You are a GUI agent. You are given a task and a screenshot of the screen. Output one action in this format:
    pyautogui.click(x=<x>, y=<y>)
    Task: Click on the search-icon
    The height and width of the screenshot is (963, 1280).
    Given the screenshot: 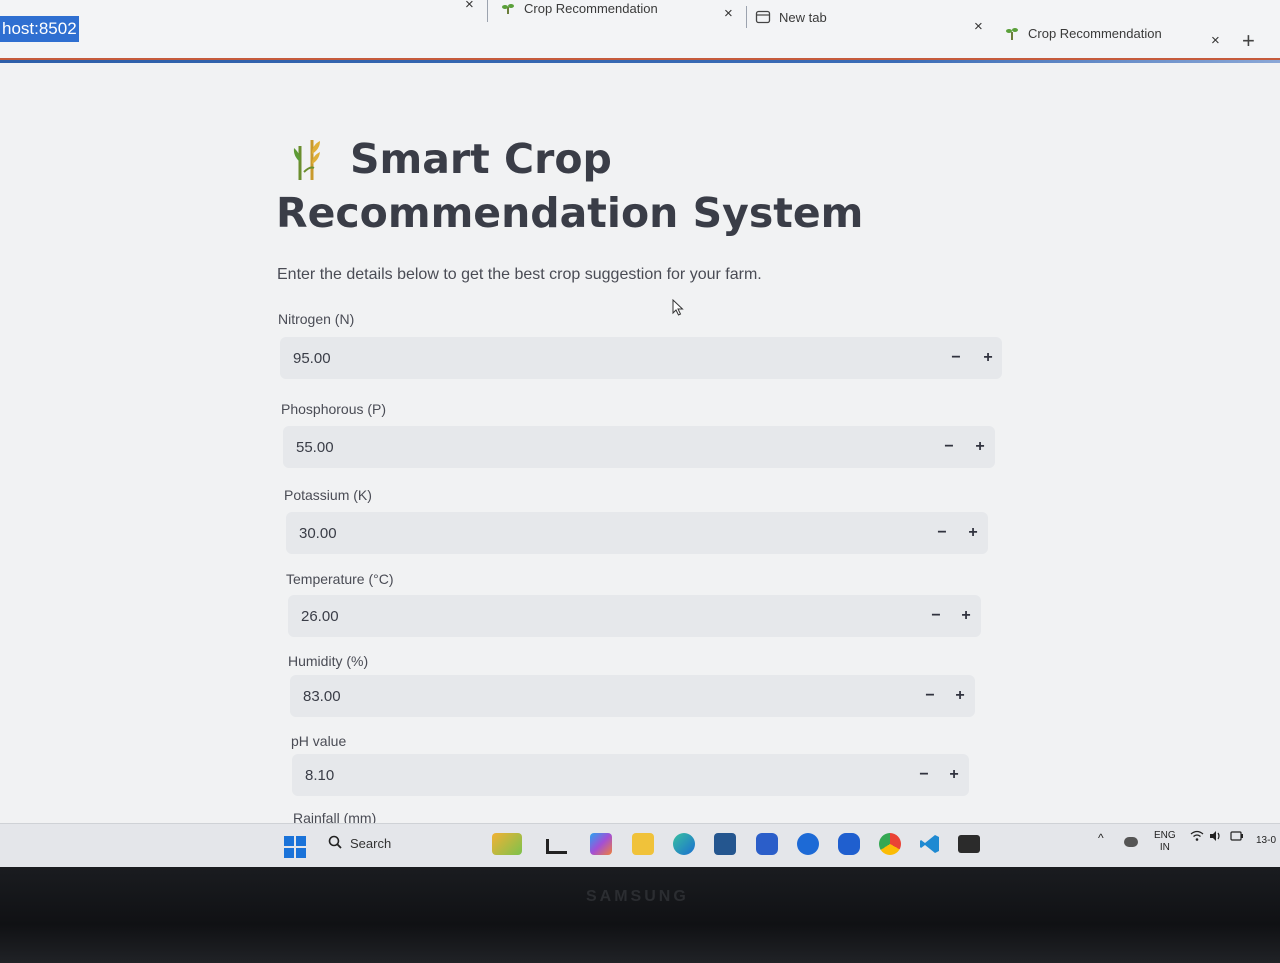 What is the action you would take?
    pyautogui.click(x=335, y=843)
    